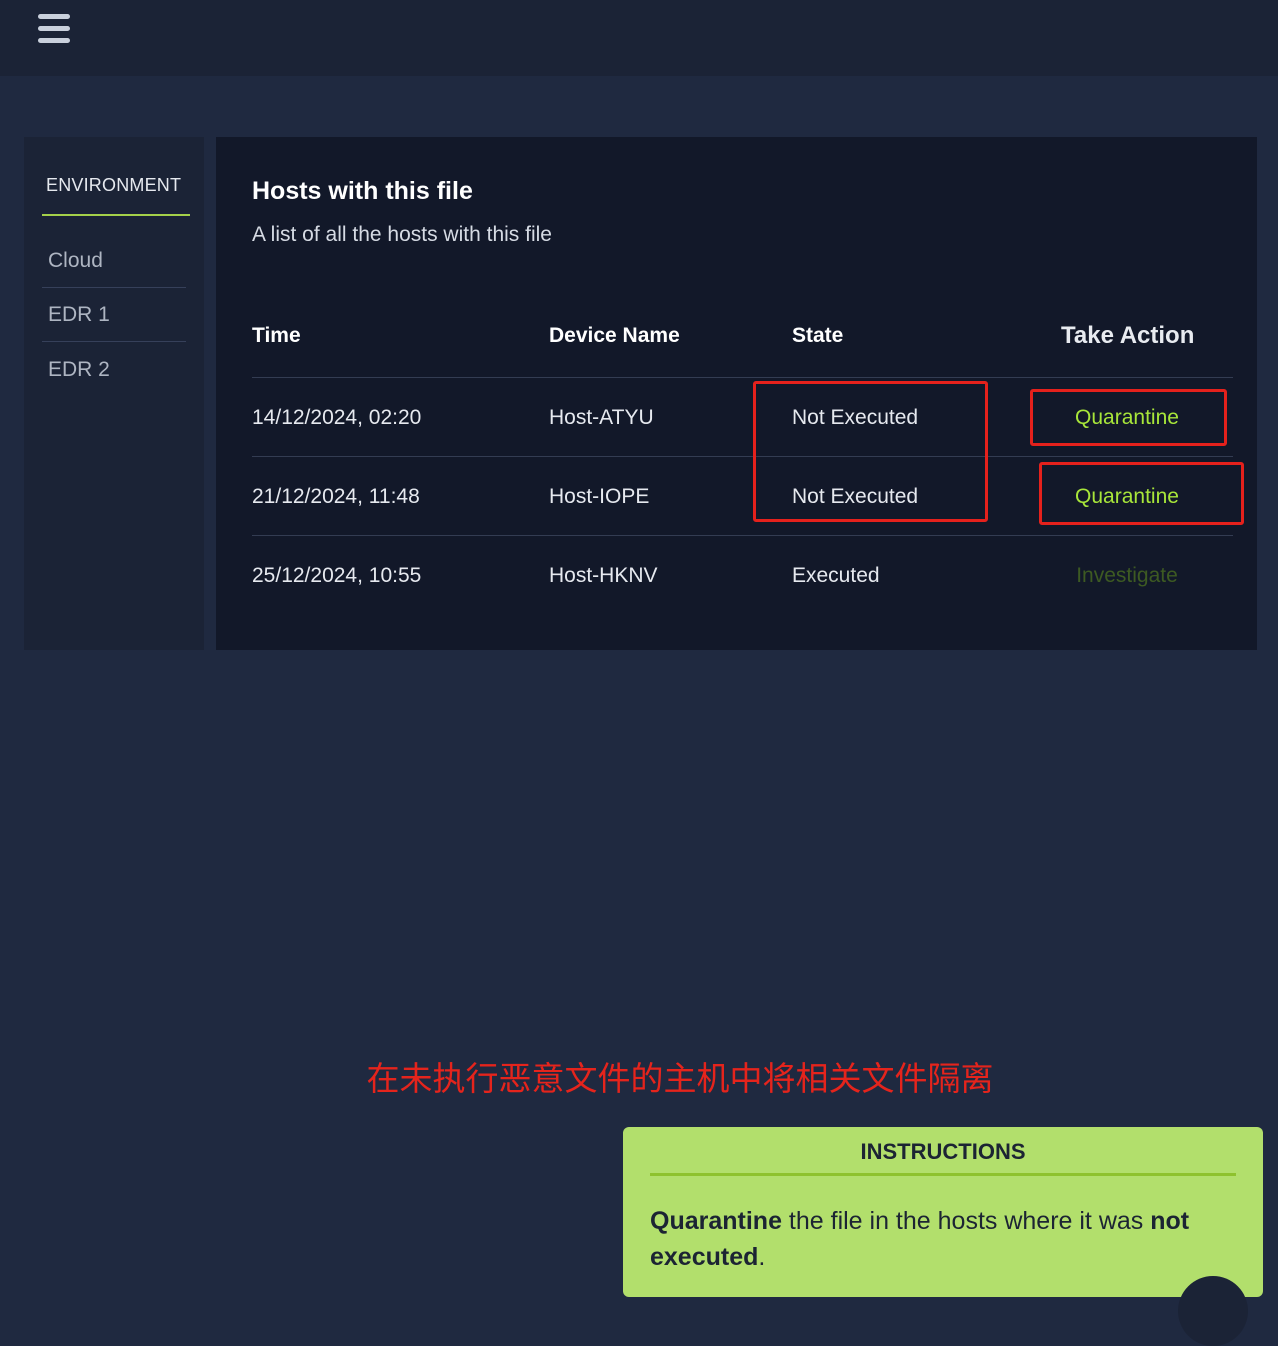 Image resolution: width=1278 pixels, height=1346 pixels. I want to click on chat-bubble-icon, so click(1213, 1311).